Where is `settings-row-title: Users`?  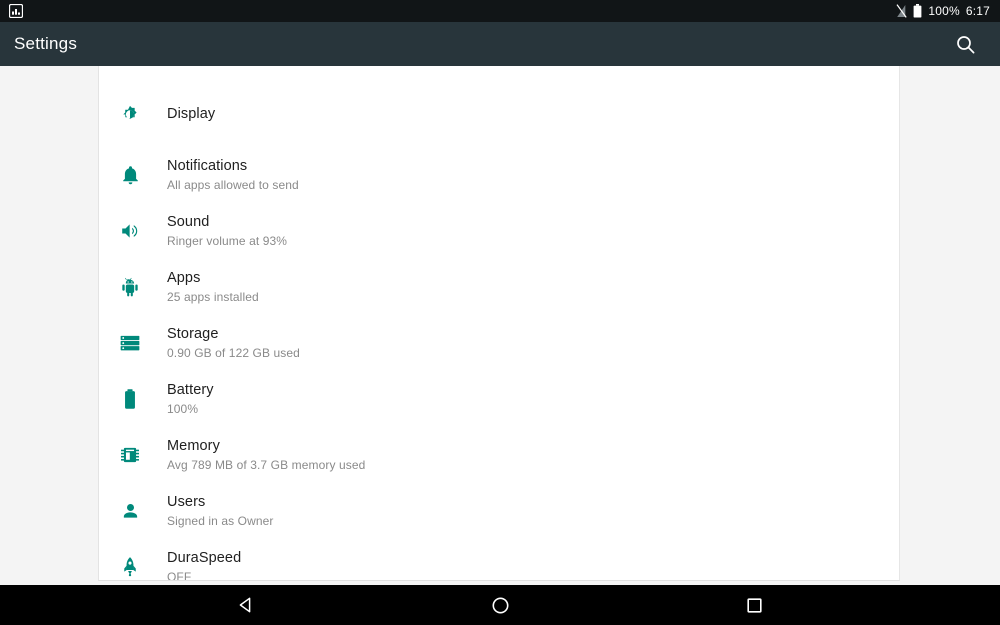 settings-row-title: Users is located at coordinates (186, 501).